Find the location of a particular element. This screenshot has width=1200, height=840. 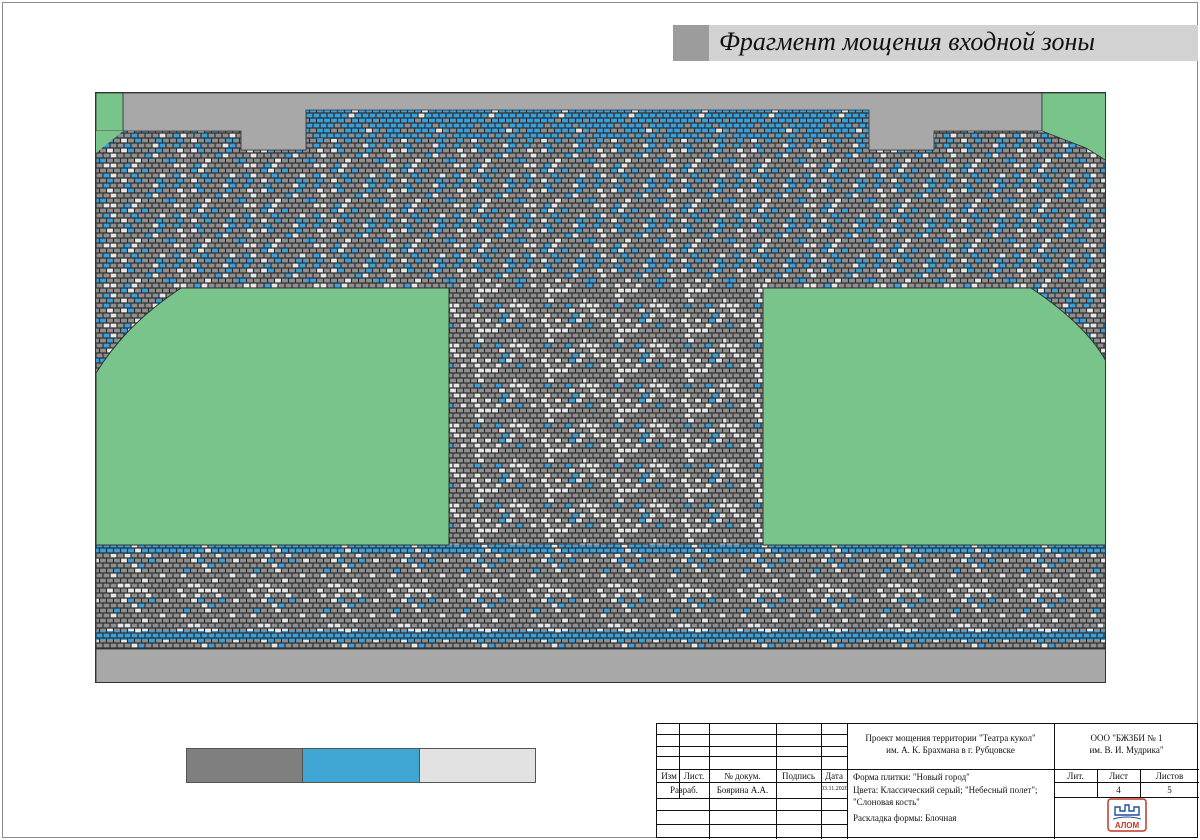

company-logo-icon: АЛОМ is located at coordinates (1127, 815).